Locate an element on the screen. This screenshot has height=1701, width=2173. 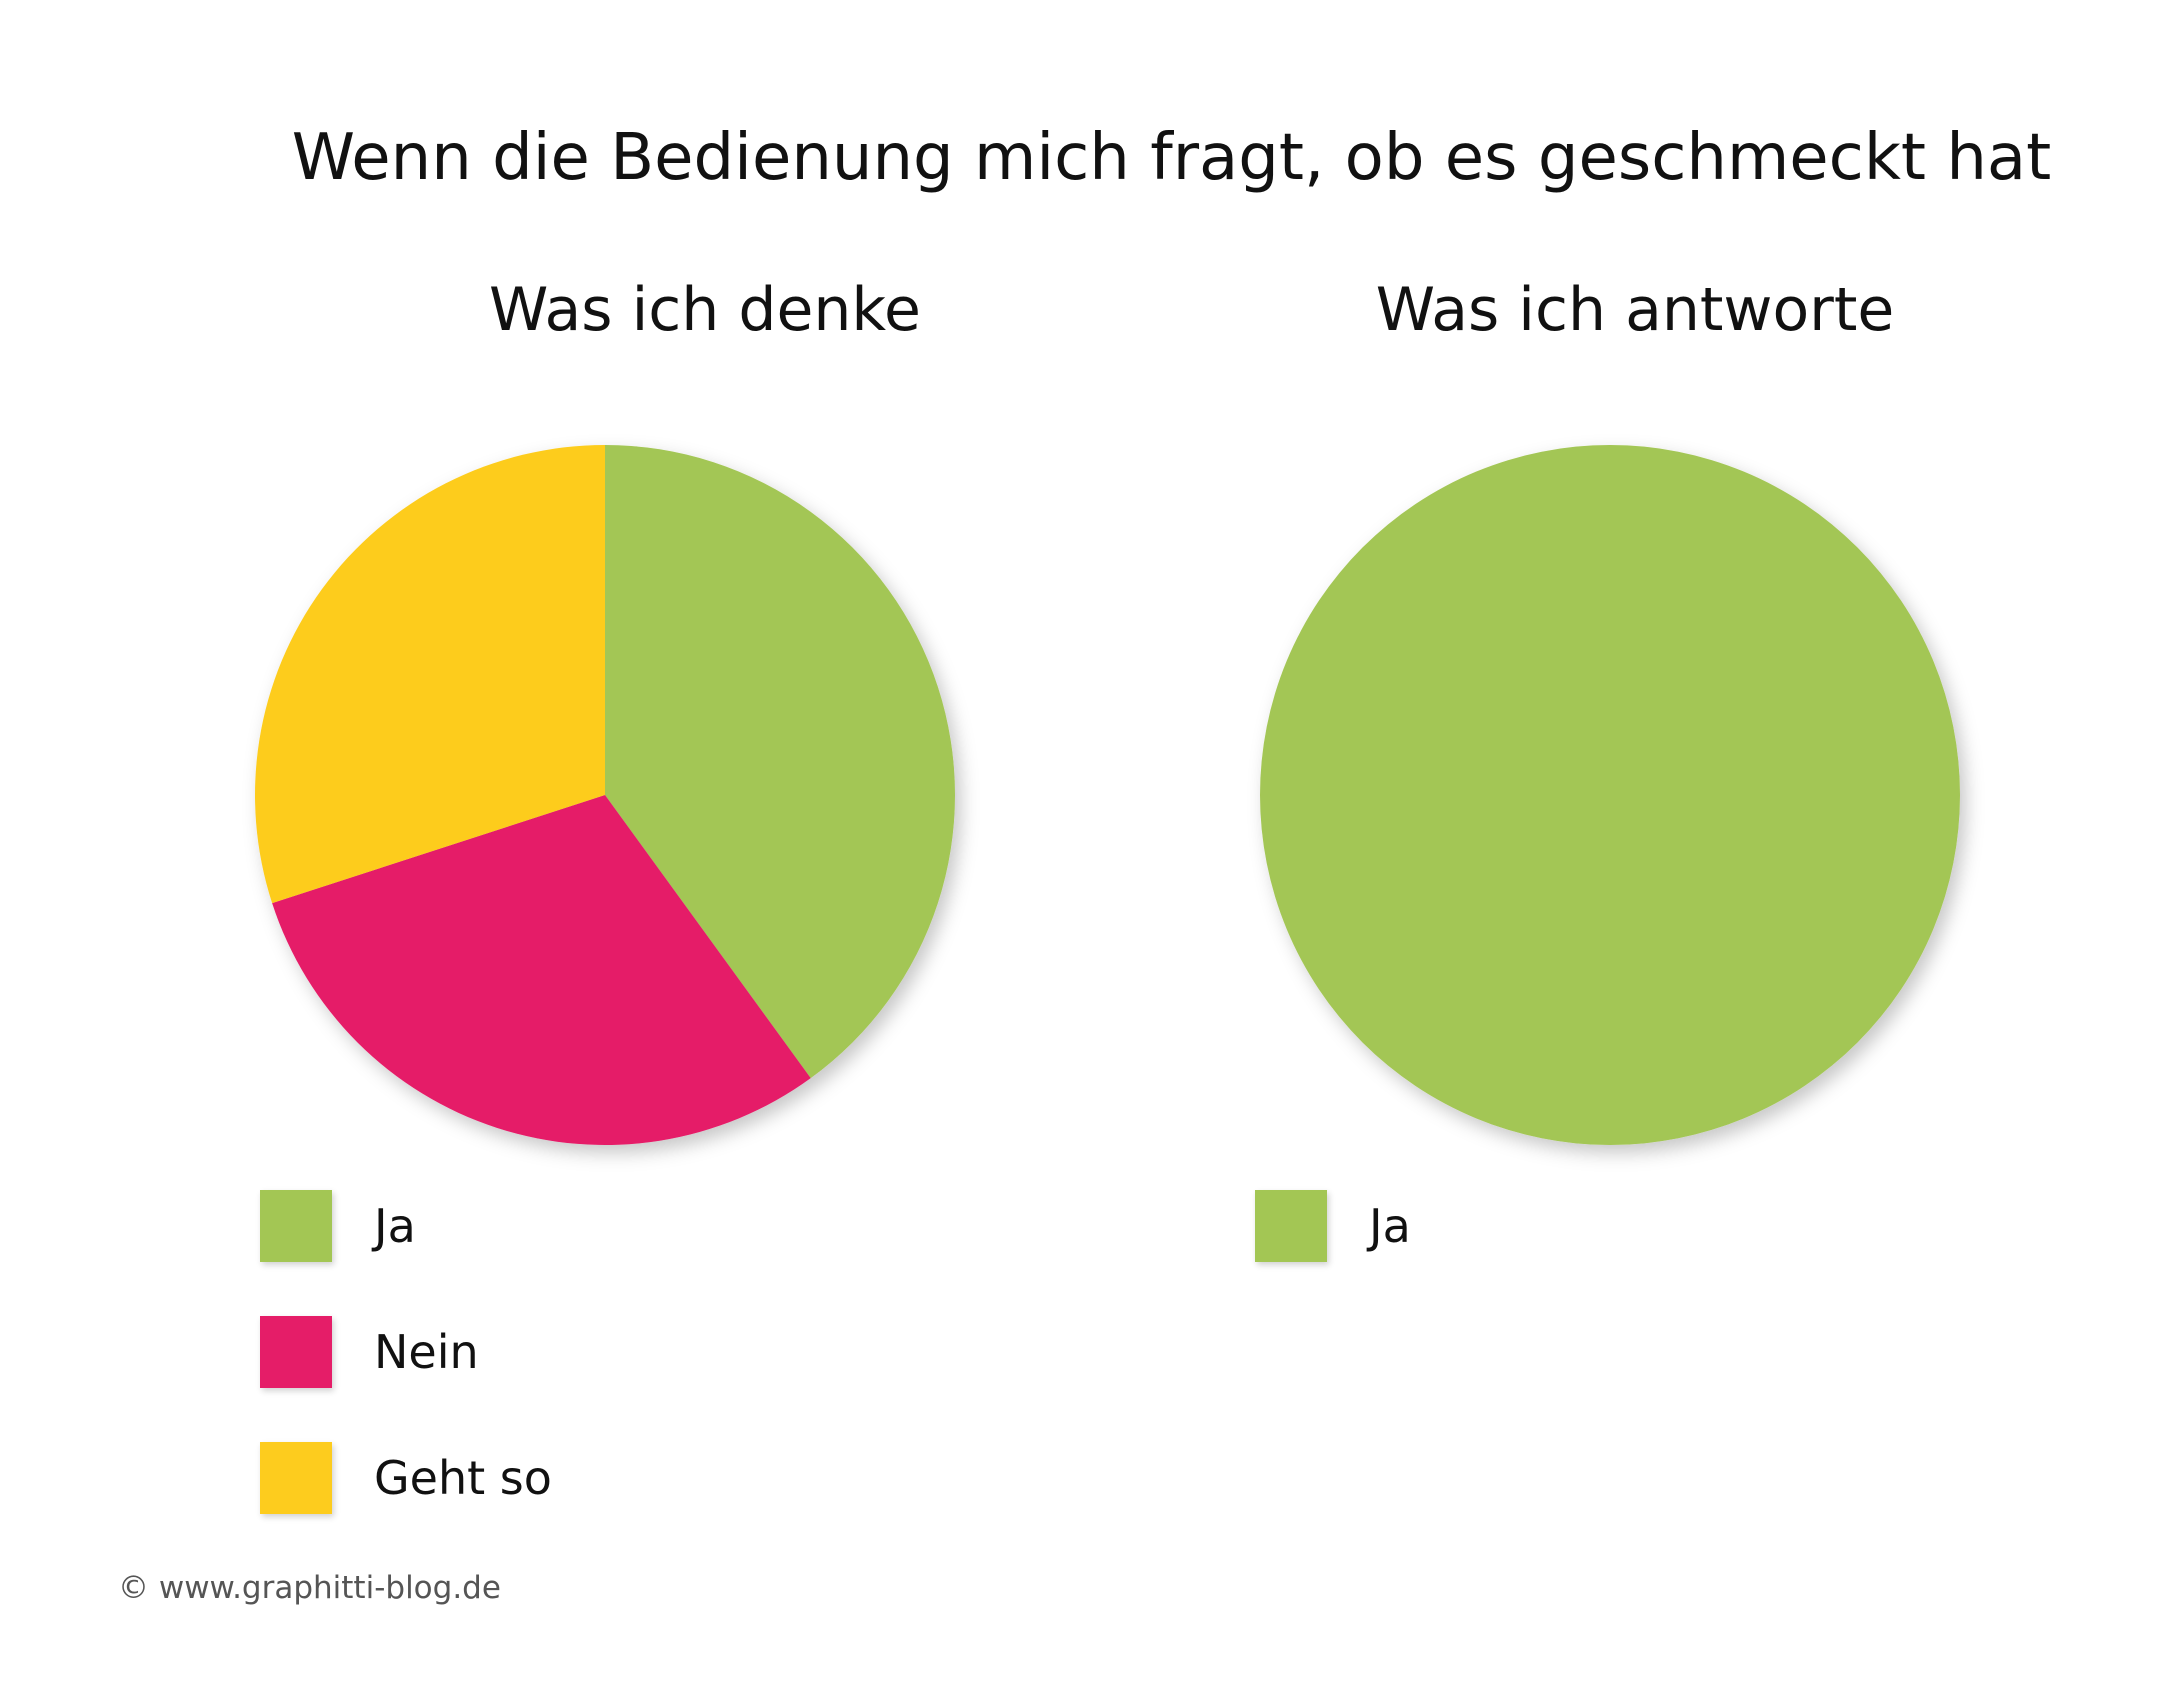
copyright-credit: © www.graphitti-blog.de is located at coordinates (309, 1588).